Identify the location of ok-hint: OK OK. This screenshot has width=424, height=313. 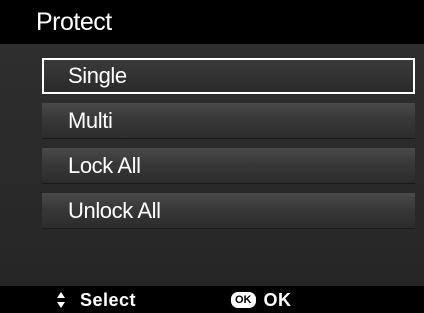
(261, 300).